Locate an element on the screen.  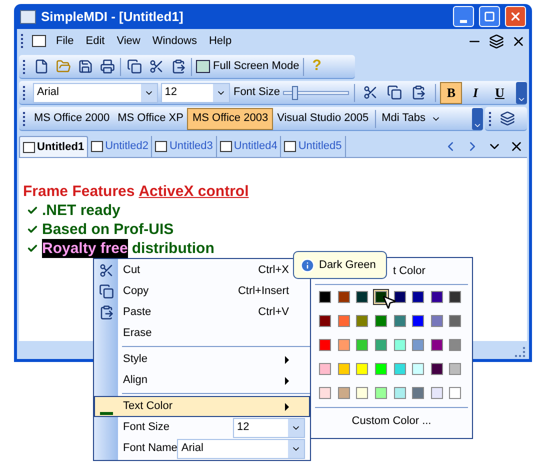
minimize-button is located at coordinates (463, 16).